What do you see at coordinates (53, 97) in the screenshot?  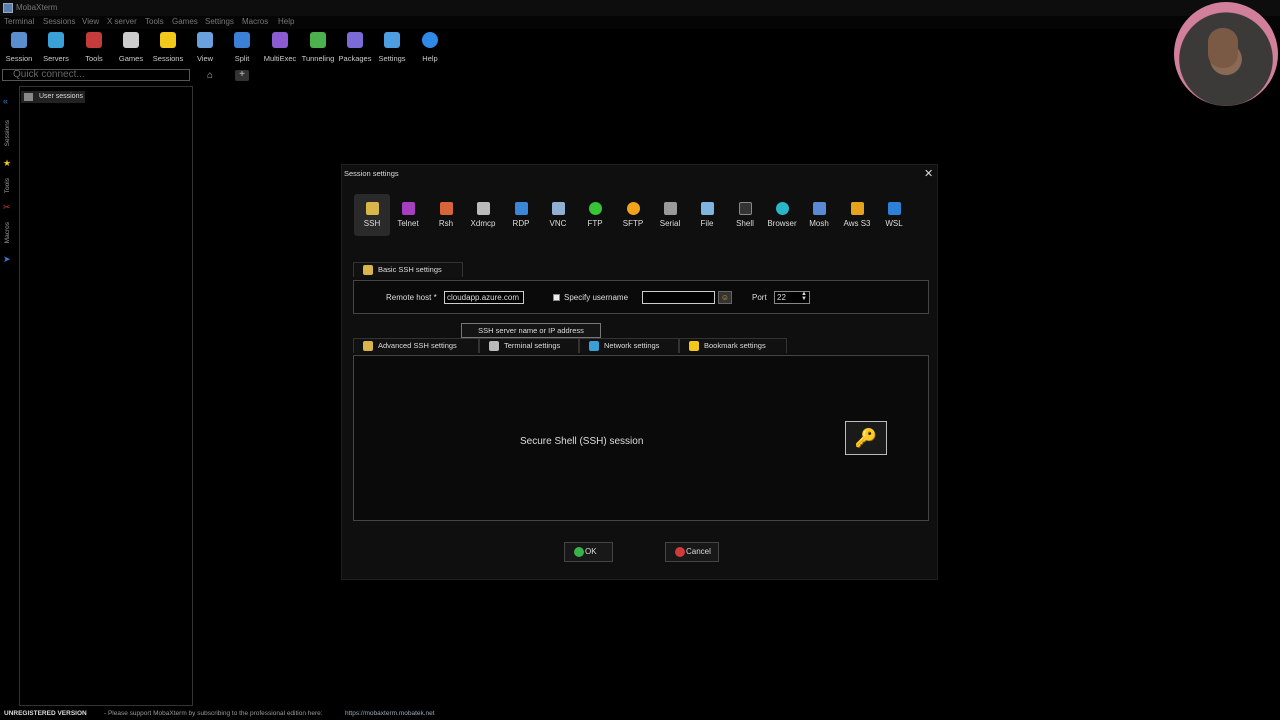 I see `user-sessions-item: User sessions` at bounding box center [53, 97].